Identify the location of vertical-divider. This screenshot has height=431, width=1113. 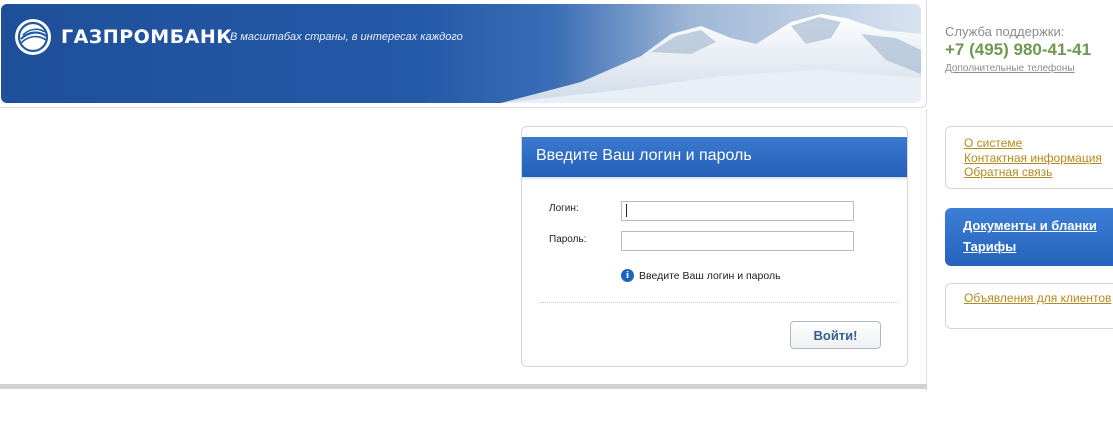
(926, 250).